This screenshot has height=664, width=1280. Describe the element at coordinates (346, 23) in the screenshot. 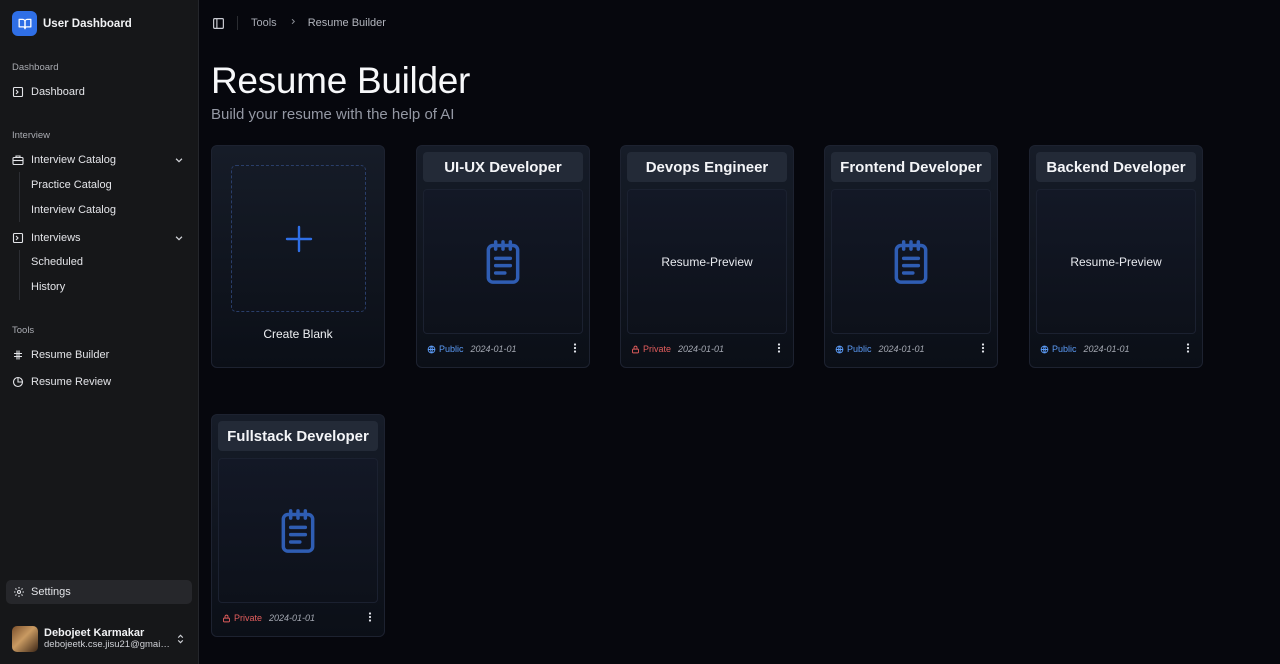

I see `breadcrumb-current: Resume Builder` at that location.